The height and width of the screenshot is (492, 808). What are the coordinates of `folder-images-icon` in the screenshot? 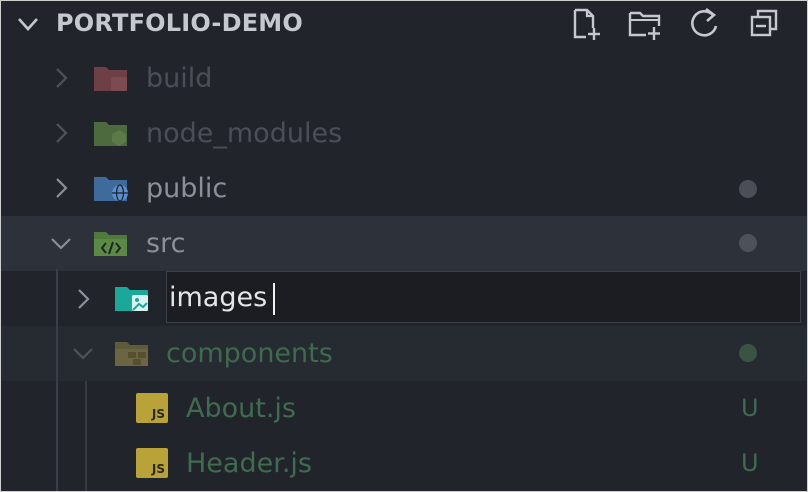 It's located at (131, 299).